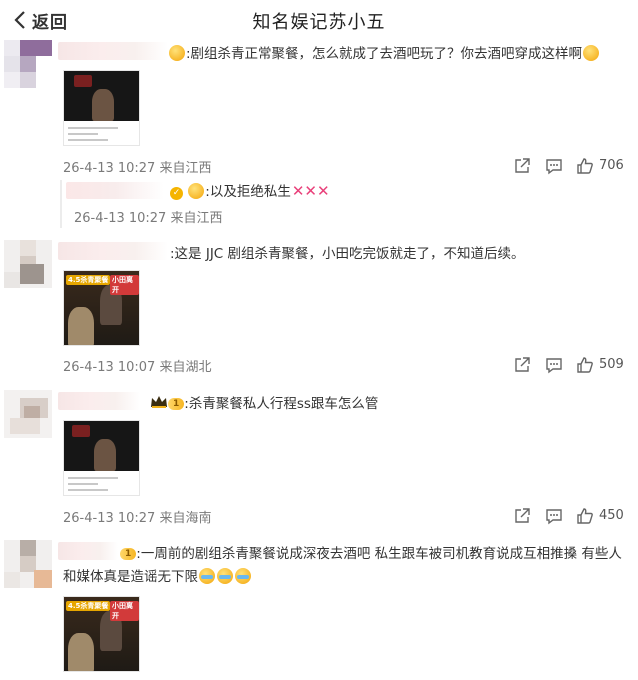 The height and width of the screenshot is (680, 638). I want to click on comment-text-row: 和媒体真是造谣无下限, so click(157, 577).